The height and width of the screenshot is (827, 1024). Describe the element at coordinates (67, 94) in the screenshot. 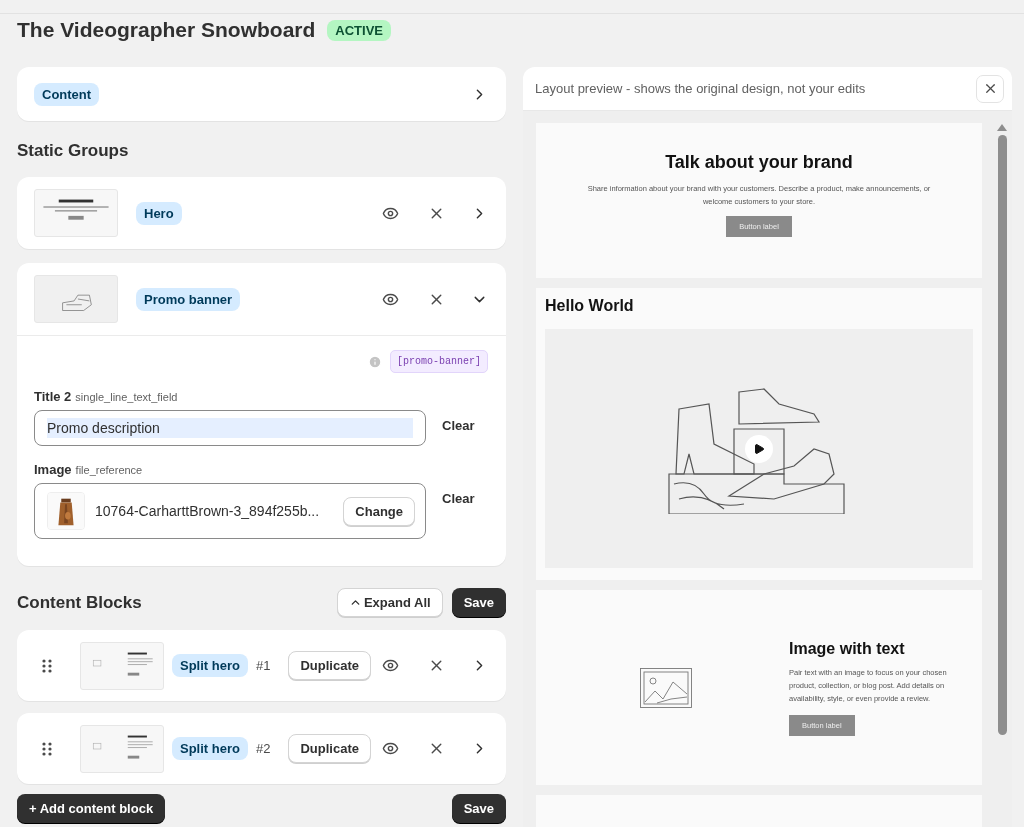

I see `section-label: Content` at that location.